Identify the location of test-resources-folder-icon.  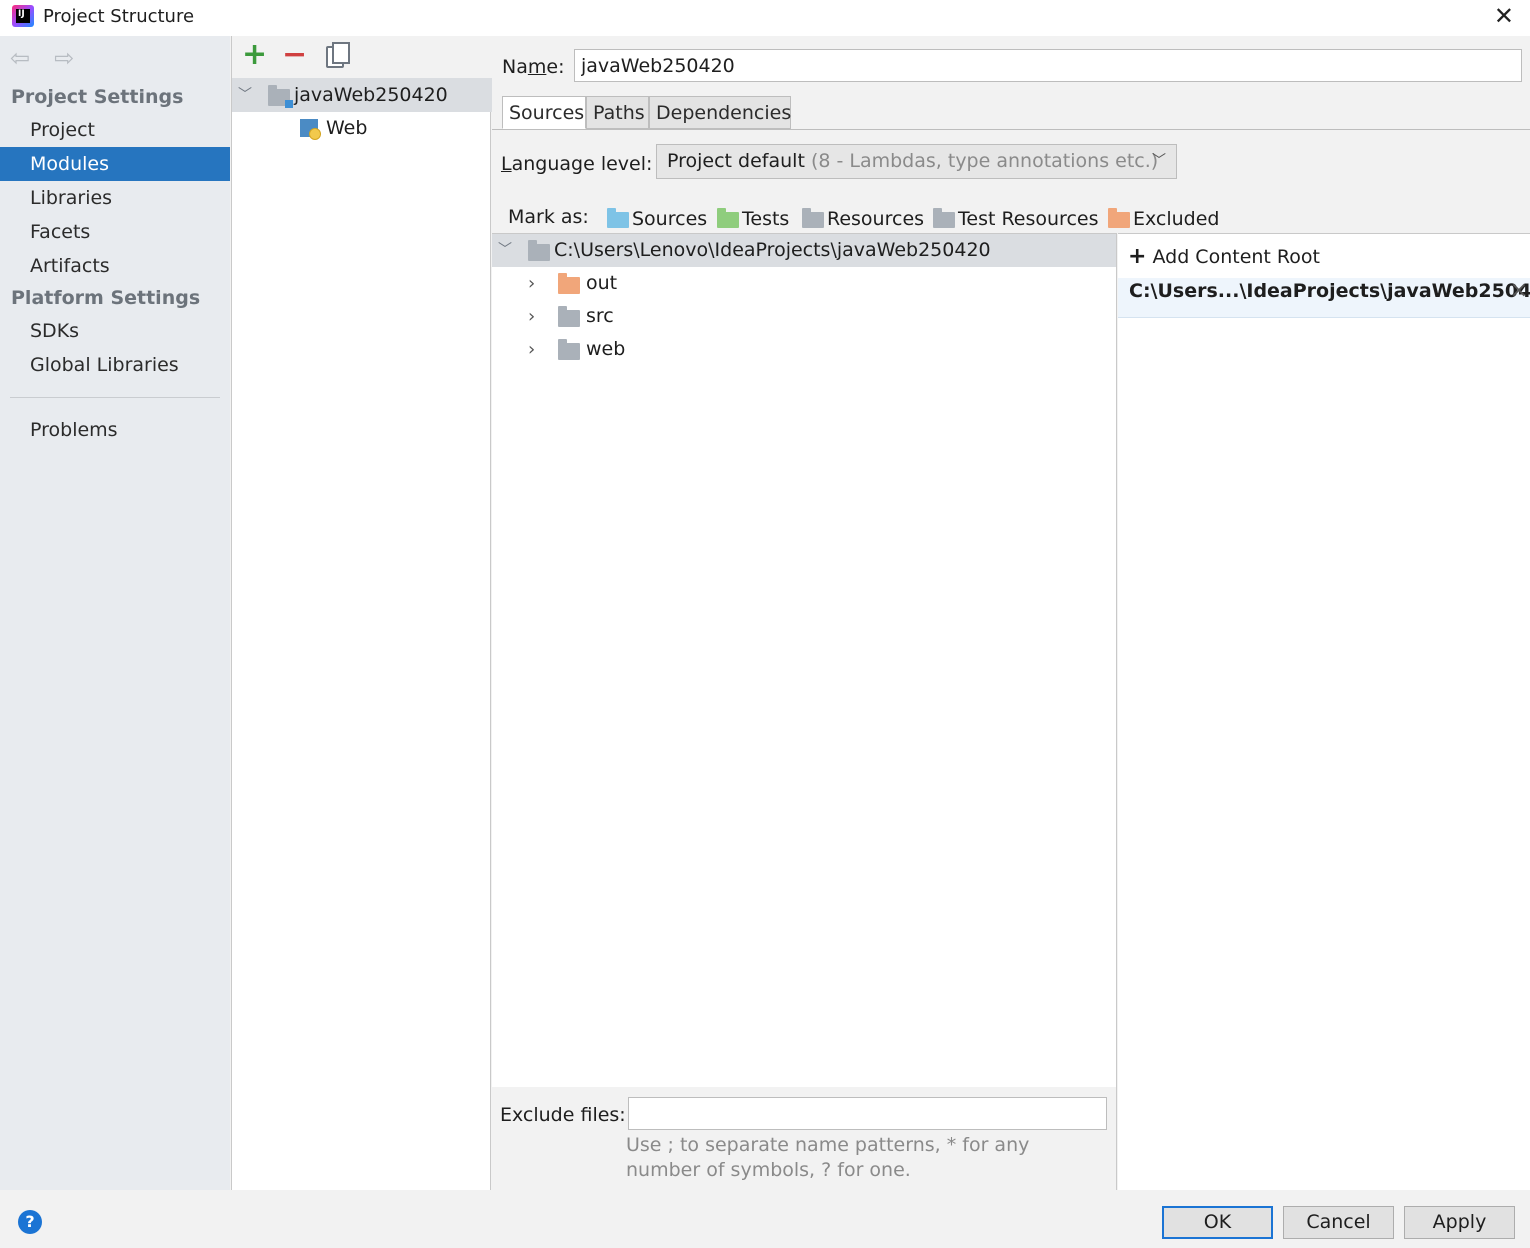
(944, 218).